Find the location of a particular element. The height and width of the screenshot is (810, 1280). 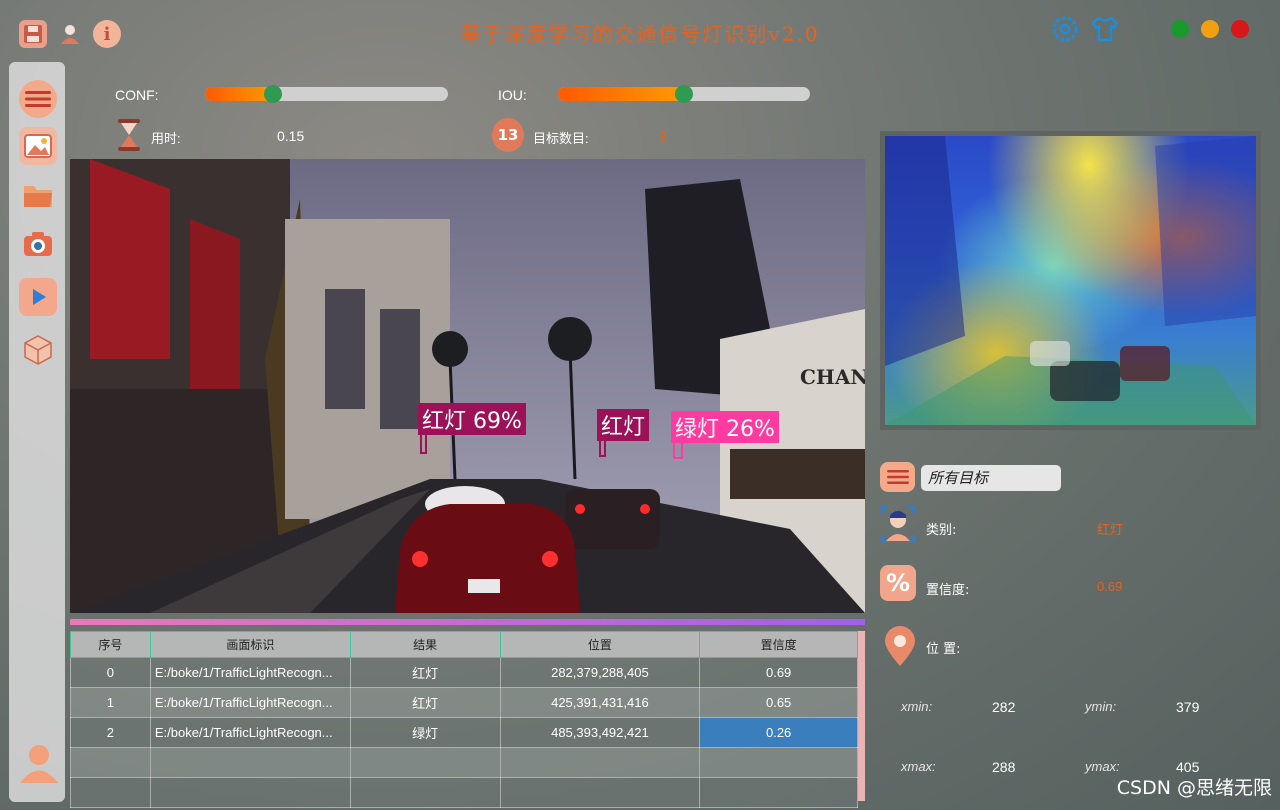

cell-result: 绿灯 is located at coordinates (425, 732).